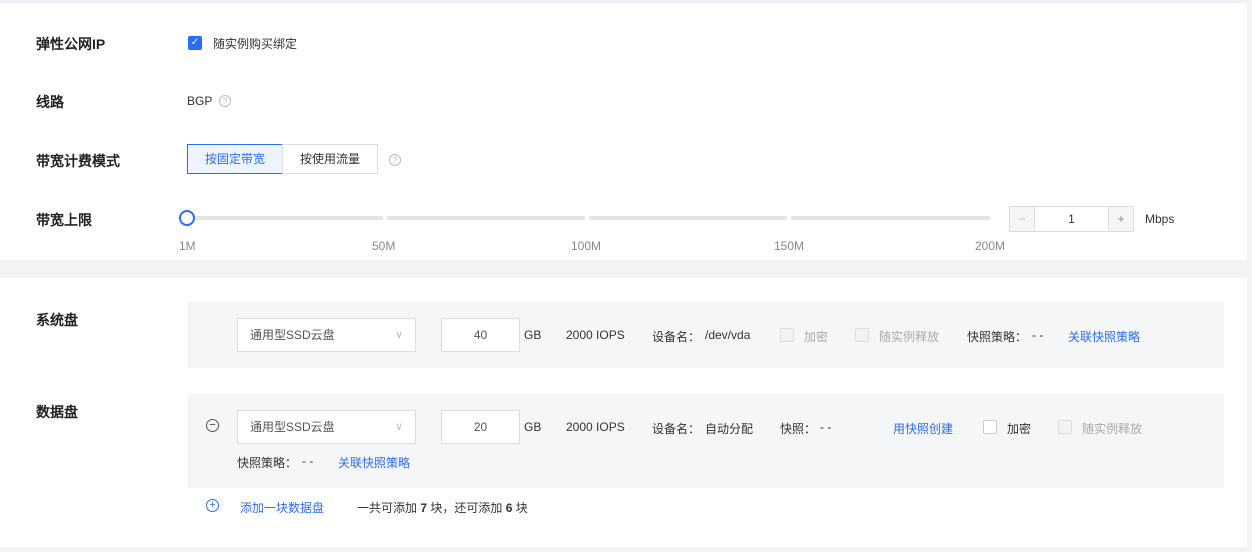 This screenshot has width=1252, height=552. What do you see at coordinates (187, 246) in the screenshot?
I see `tick-label: 1M` at bounding box center [187, 246].